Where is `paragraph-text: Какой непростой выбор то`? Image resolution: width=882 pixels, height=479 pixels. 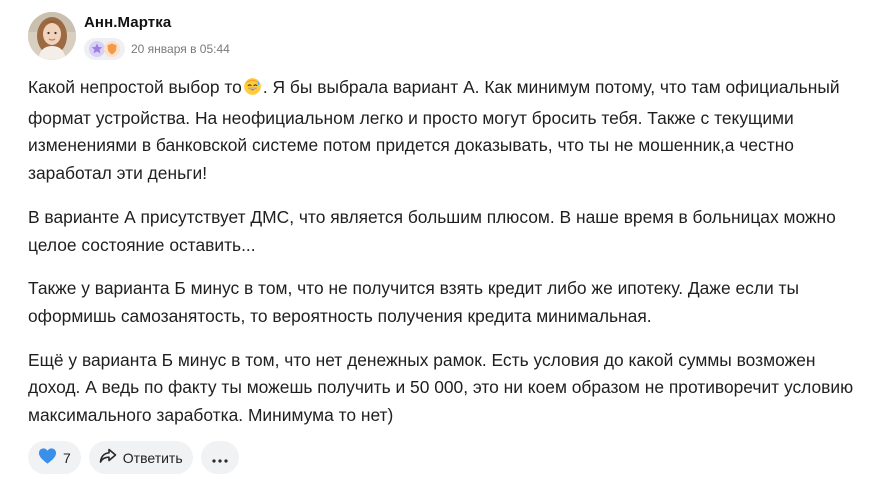
paragraph-text: Какой непростой выбор то is located at coordinates (135, 87).